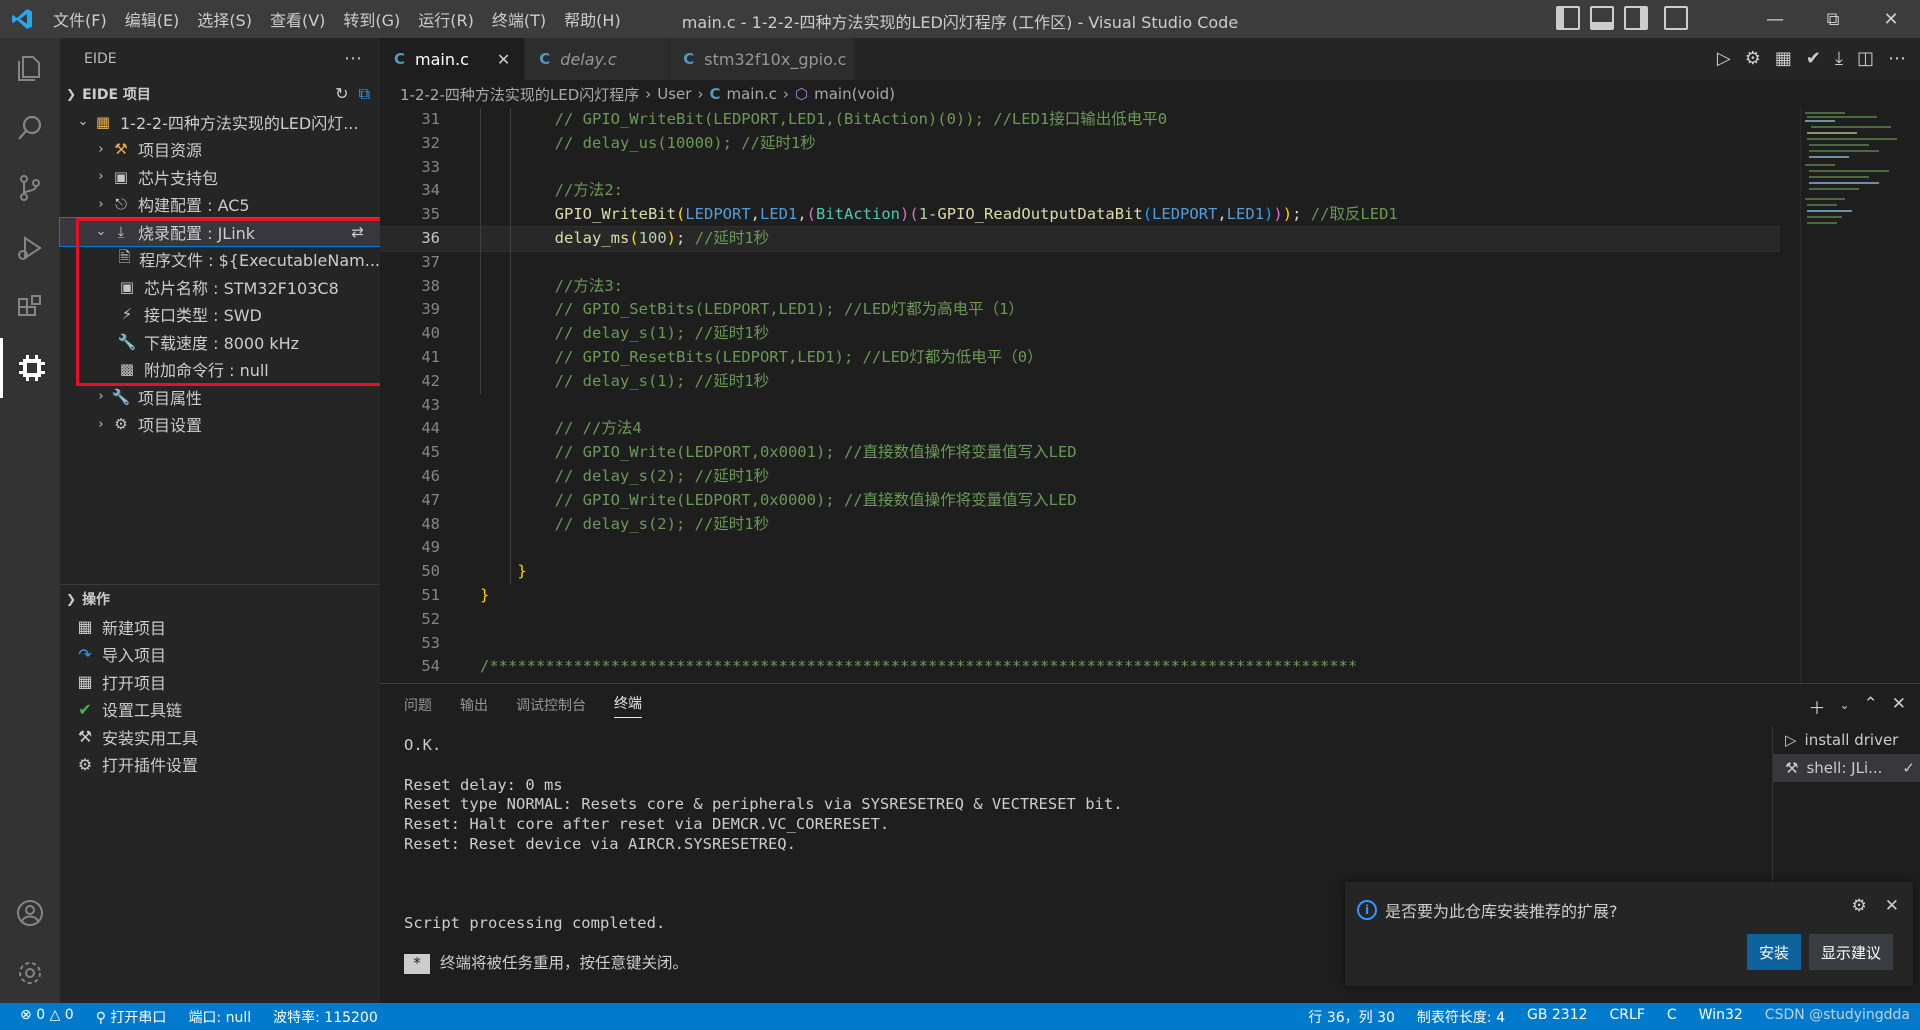 This screenshot has width=1920, height=1030. I want to click on code-line: 51}, so click(1080, 596).